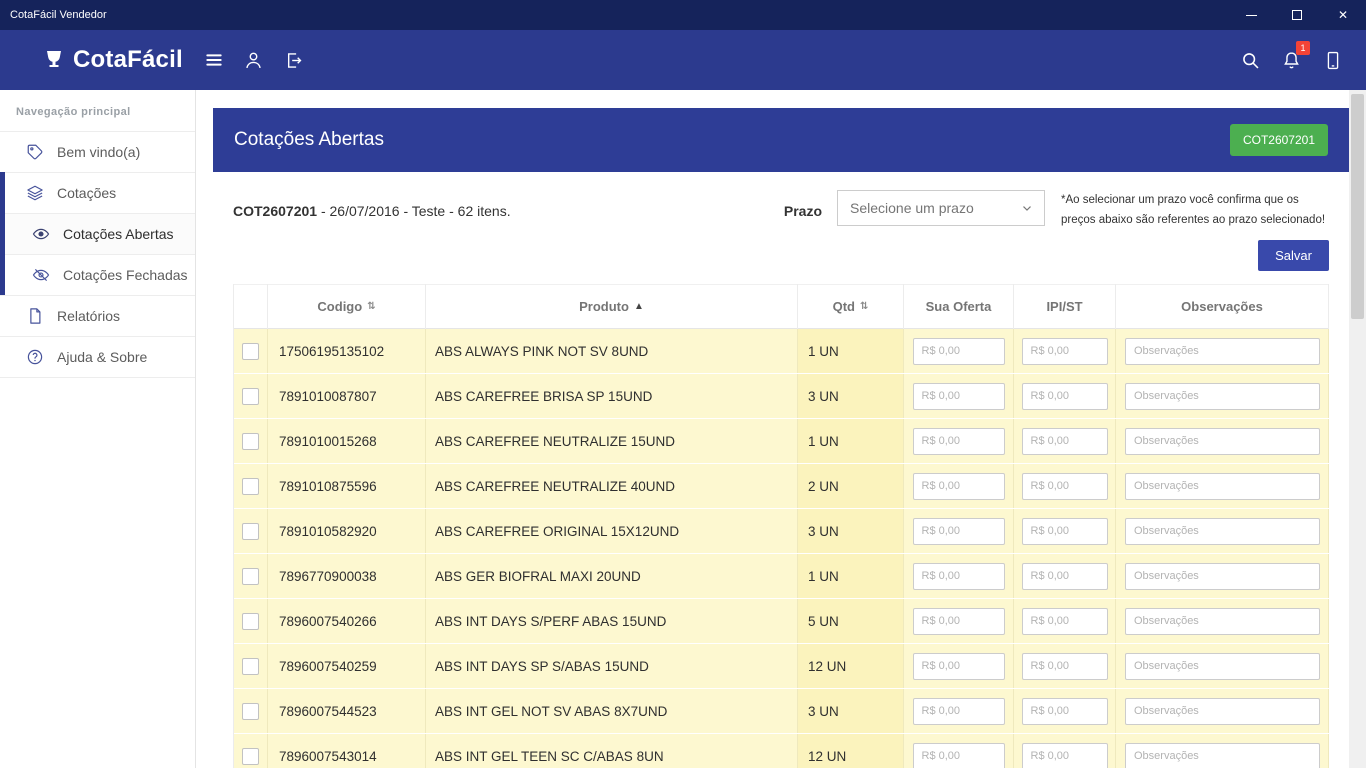  Describe the element at coordinates (612, 576) in the screenshot. I see `row-produto: ABS GER BIOFRAL MAXI 20UND` at that location.